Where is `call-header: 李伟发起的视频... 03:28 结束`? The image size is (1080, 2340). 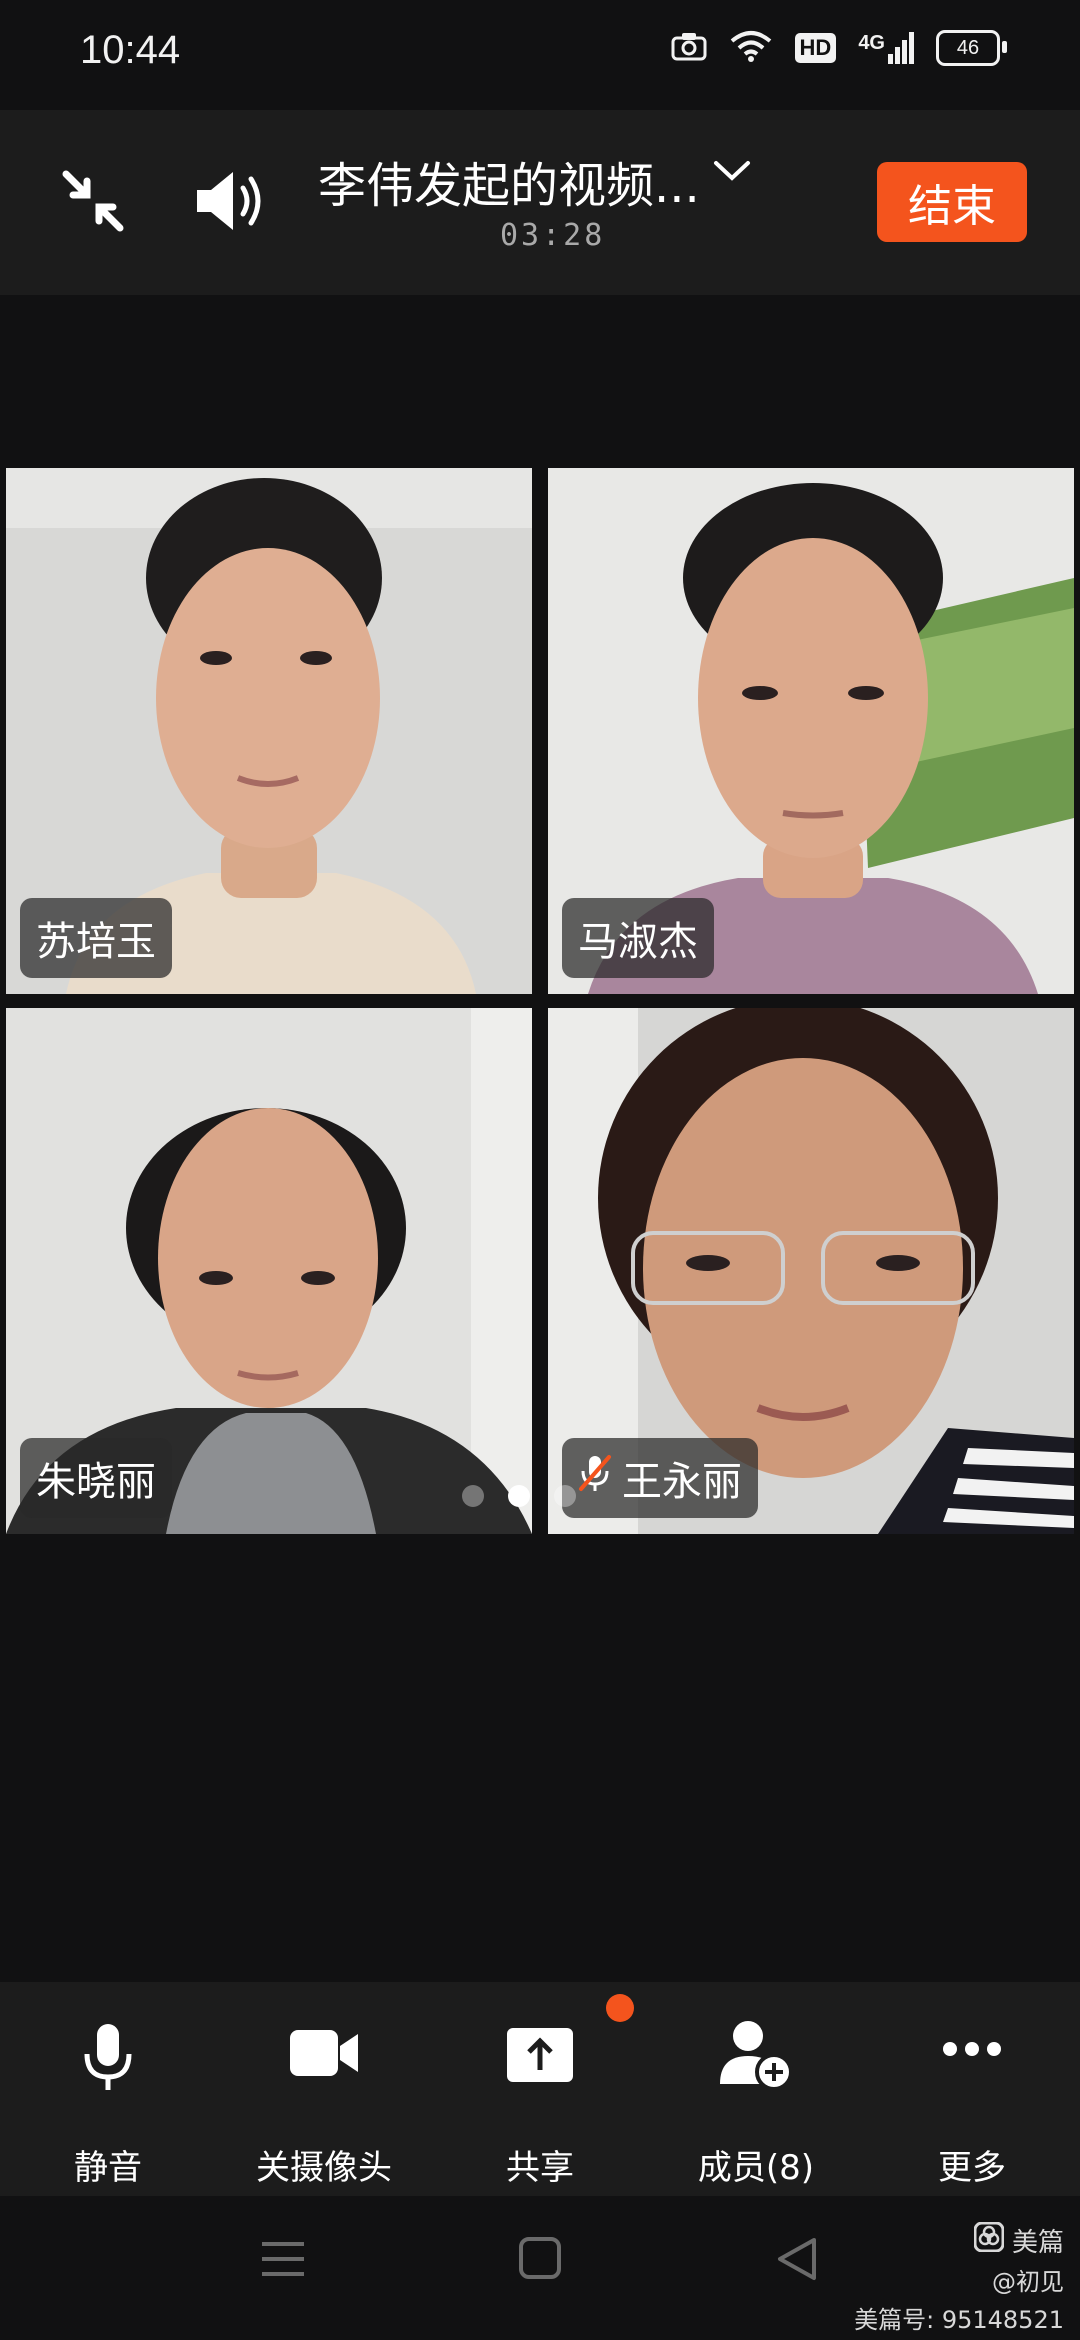 call-header: 李伟发起的视频... 03:28 结束 is located at coordinates (540, 202).